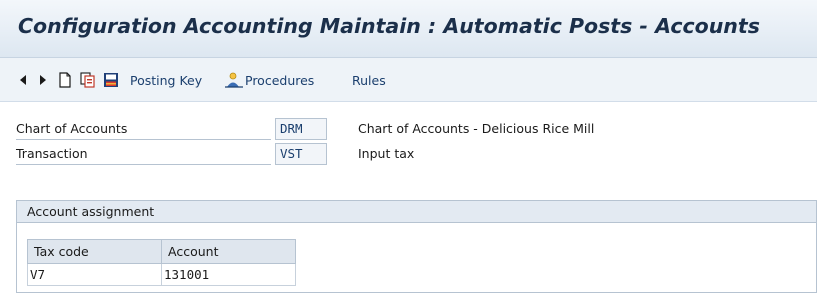  What do you see at coordinates (234, 80) in the screenshot?
I see `person-procedure-icon` at bounding box center [234, 80].